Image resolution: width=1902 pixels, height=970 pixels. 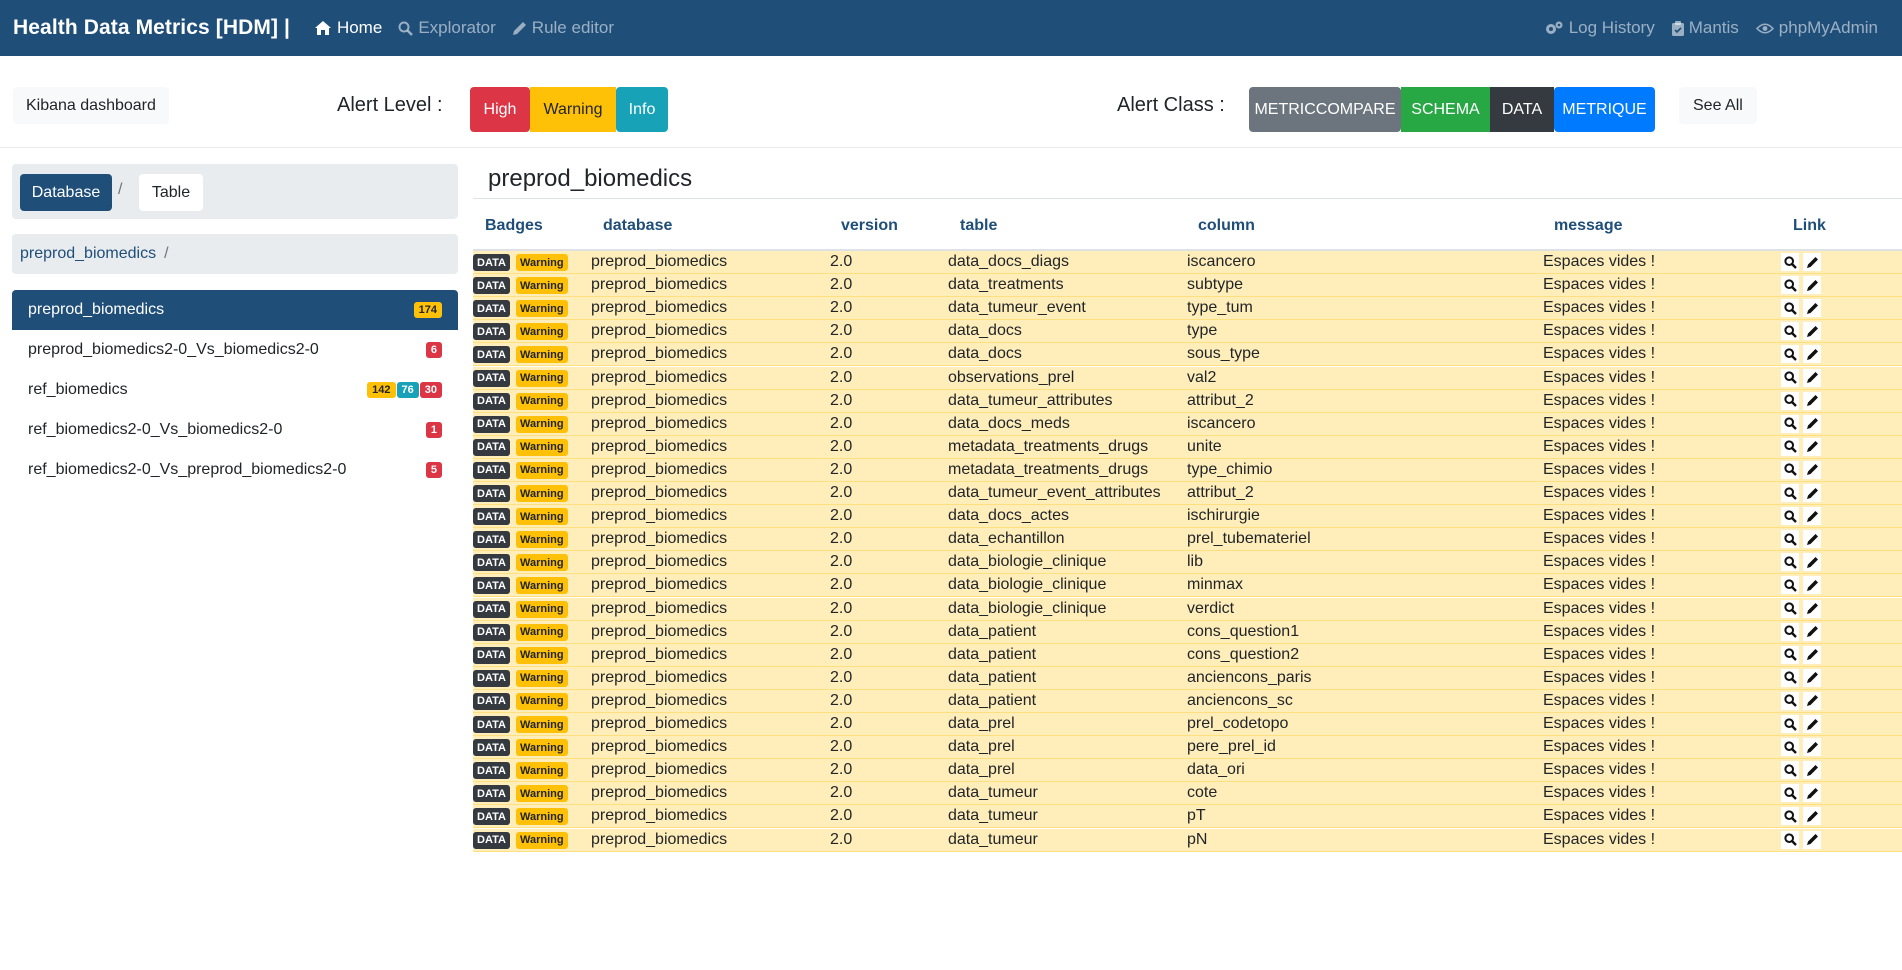 What do you see at coordinates (1816, 28) in the screenshot?
I see `nav-phpmyadmin: phpMyAdmin` at bounding box center [1816, 28].